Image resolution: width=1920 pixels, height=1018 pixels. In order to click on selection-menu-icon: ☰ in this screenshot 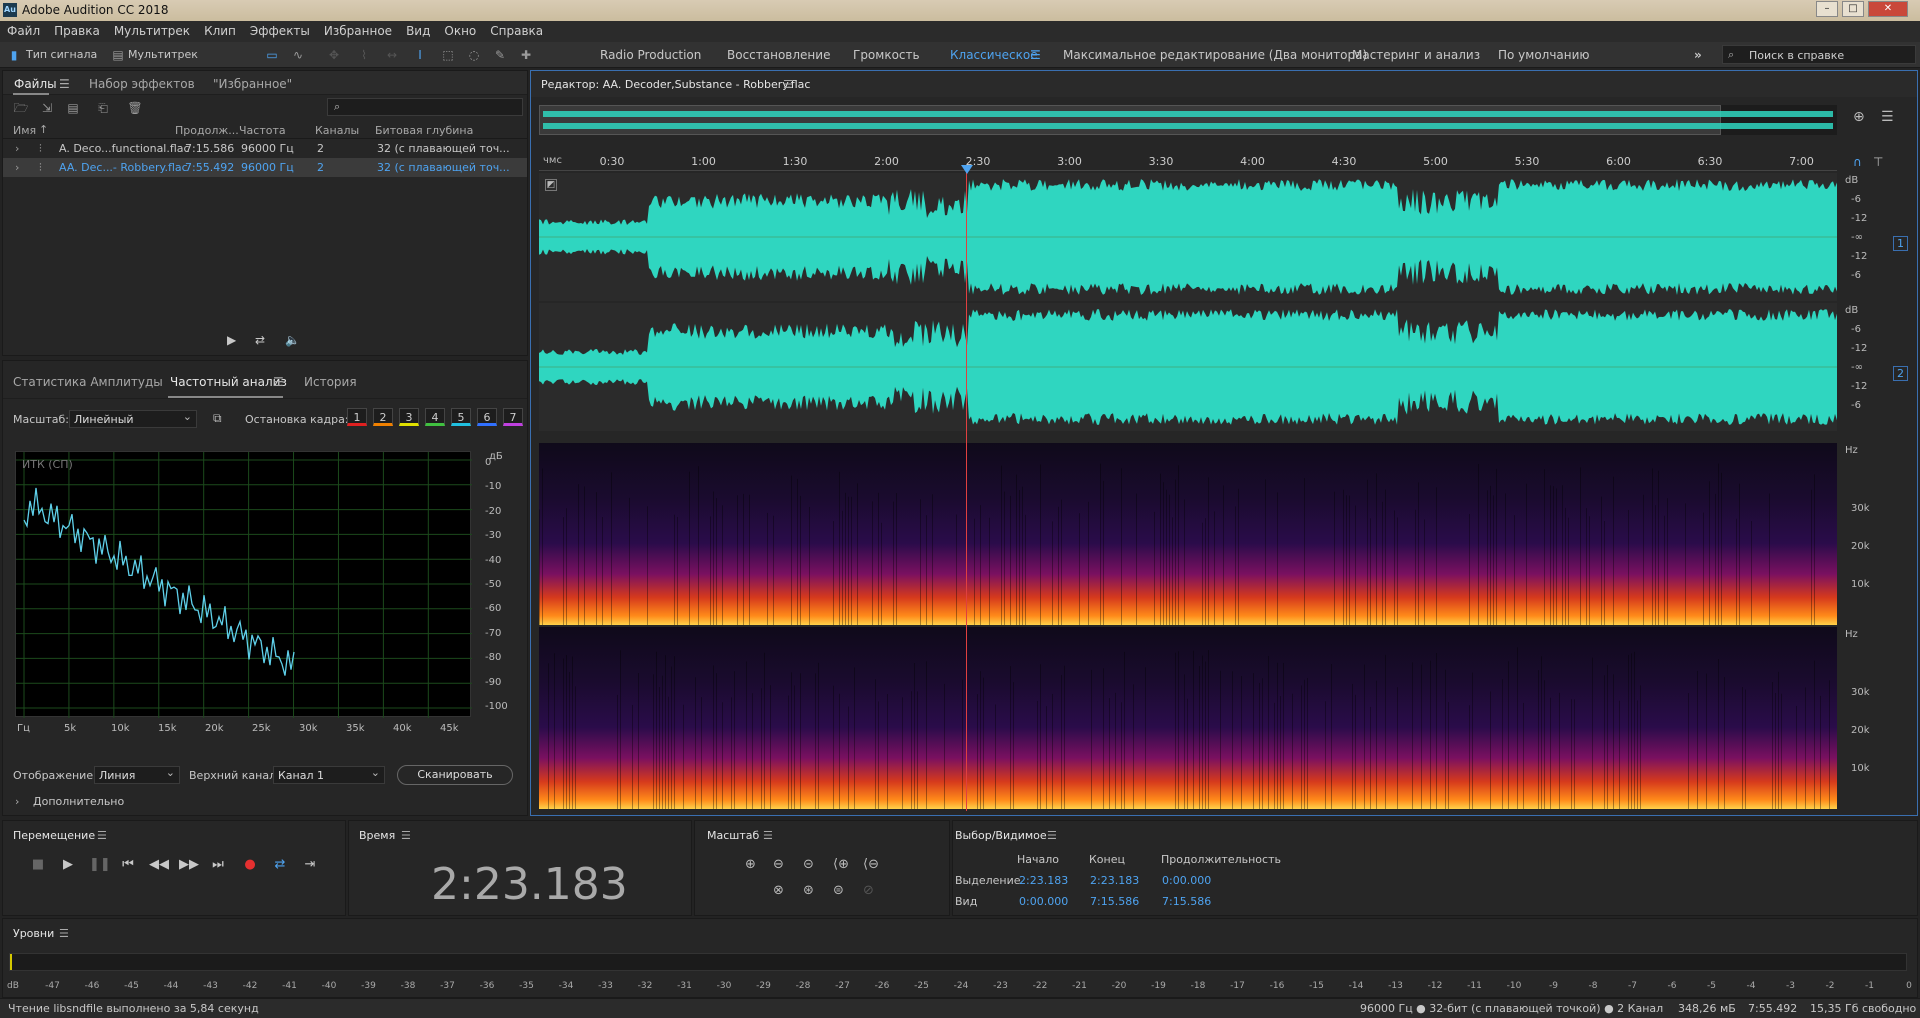, I will do `click(1052, 835)`.